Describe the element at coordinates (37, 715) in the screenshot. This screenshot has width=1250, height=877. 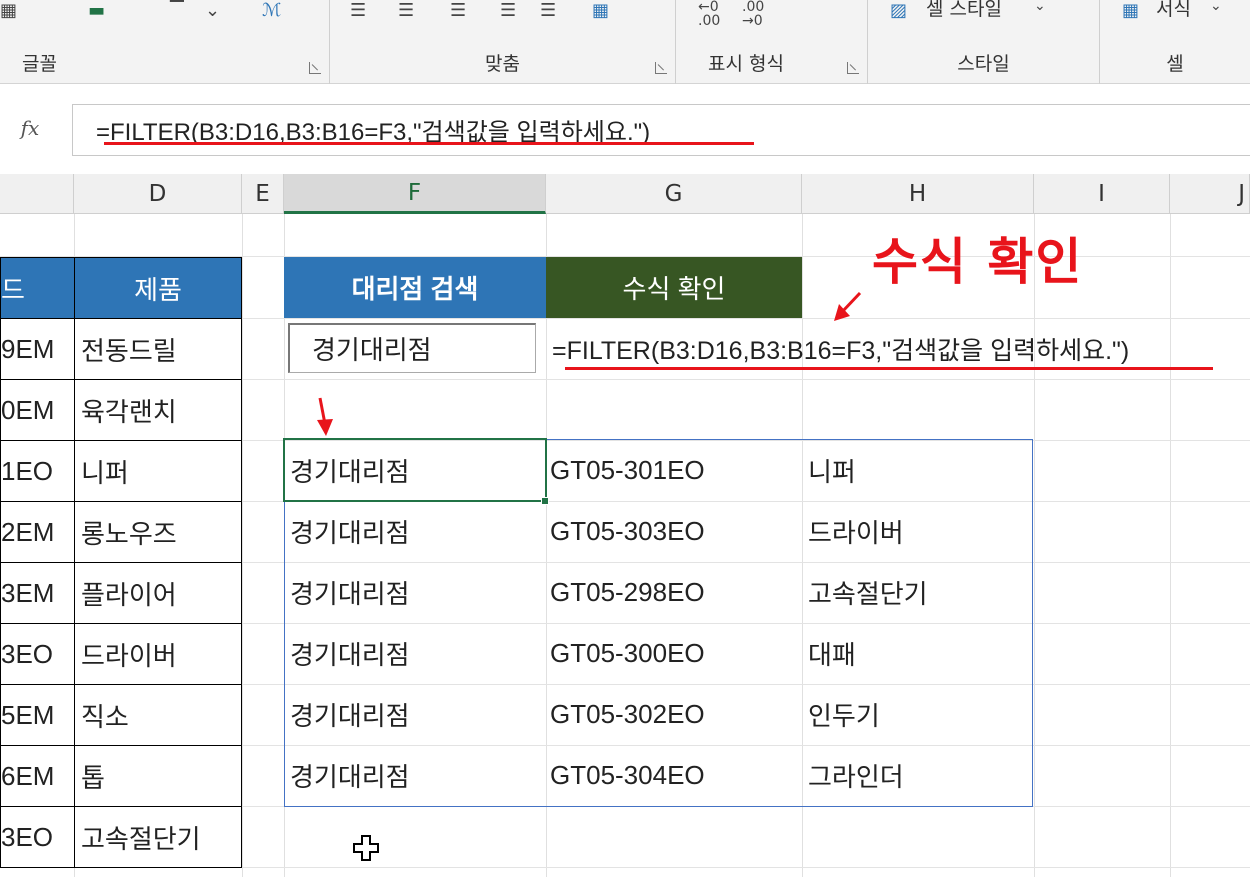
I see `code-cell: 5EM` at that location.